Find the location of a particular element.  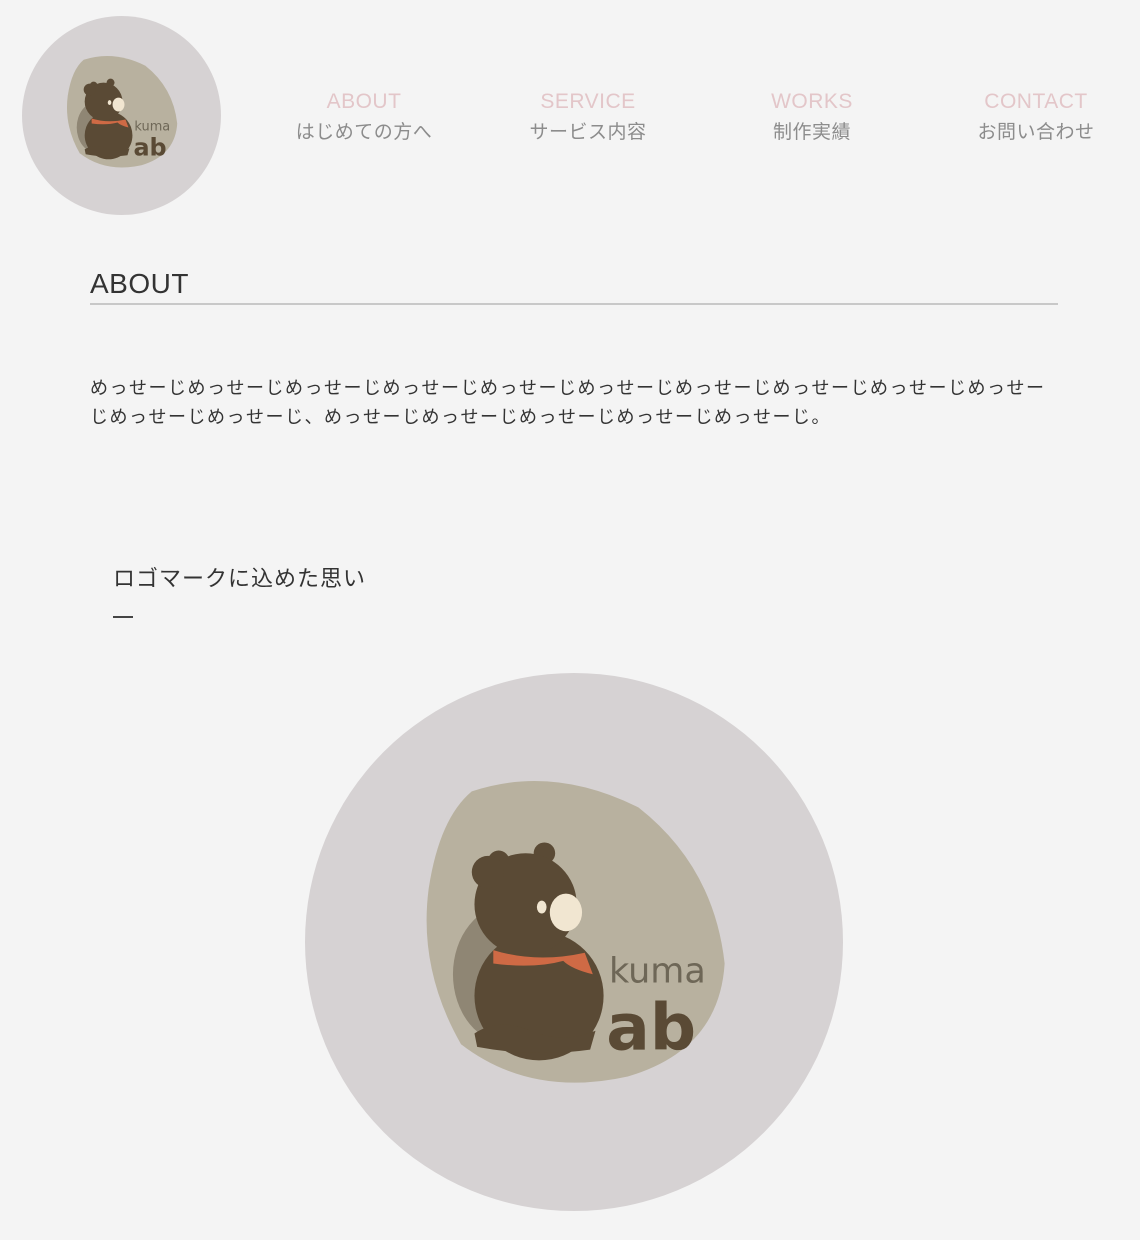

nav-item-works-en: WORKS is located at coordinates (812, 101).